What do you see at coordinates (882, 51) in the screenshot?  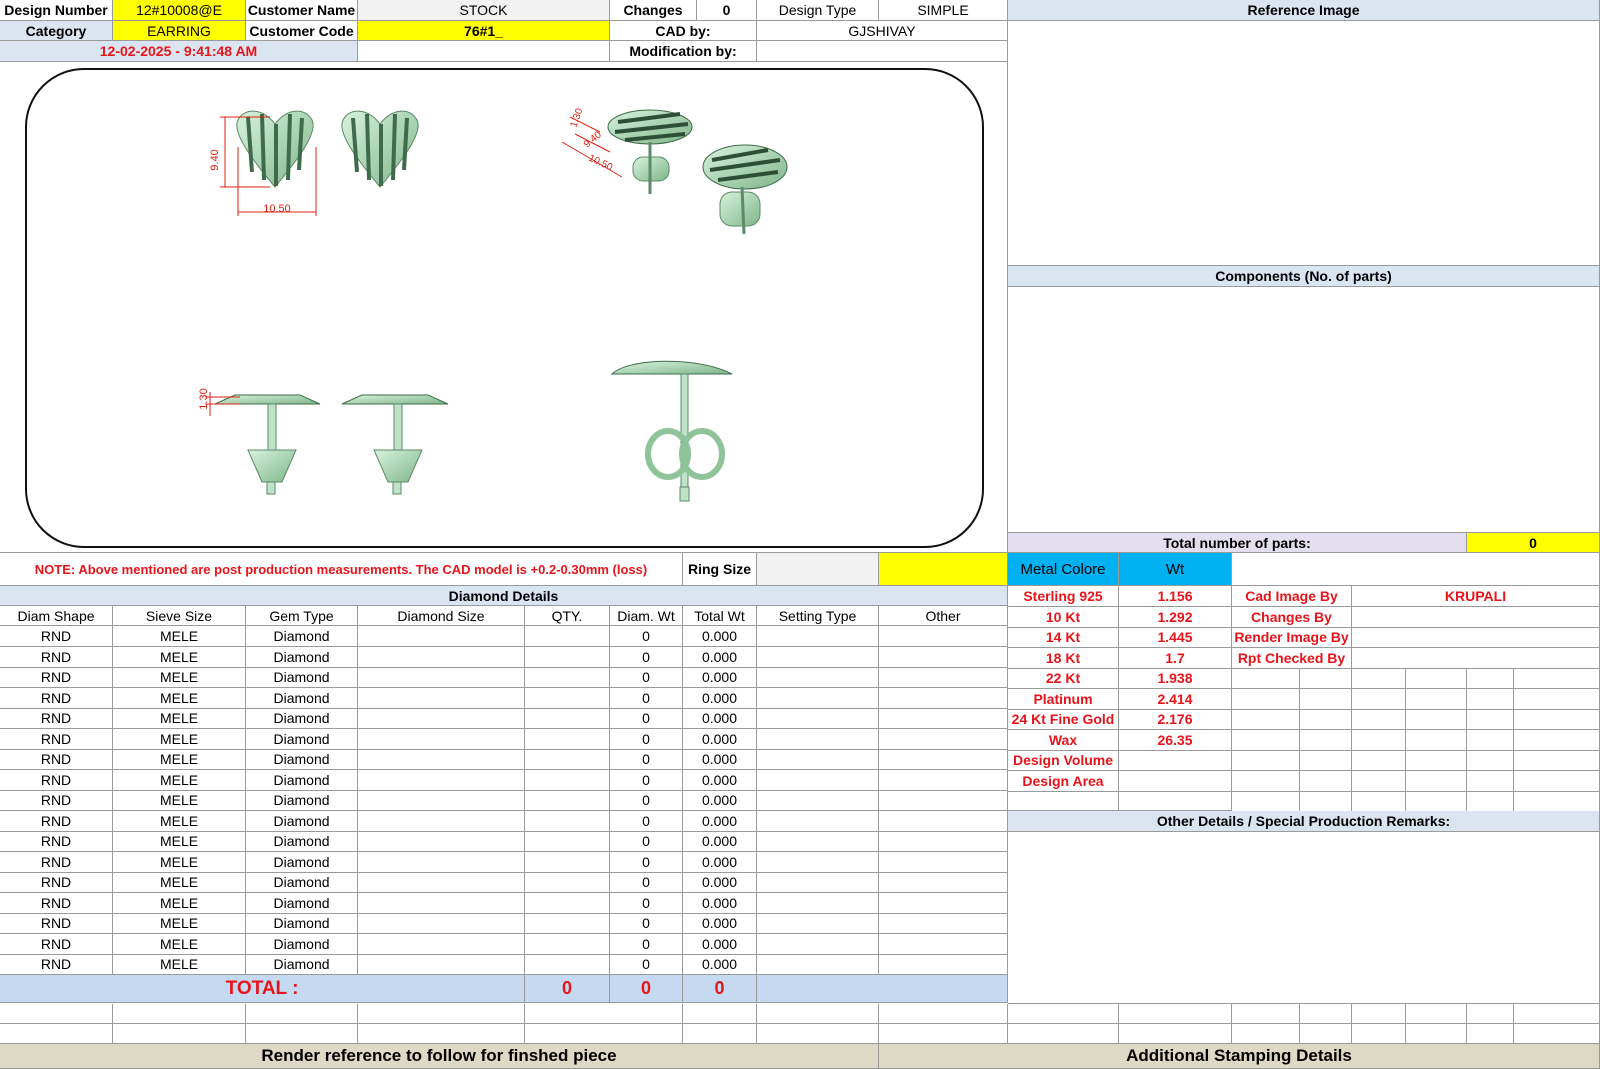 I see `modification-value` at bounding box center [882, 51].